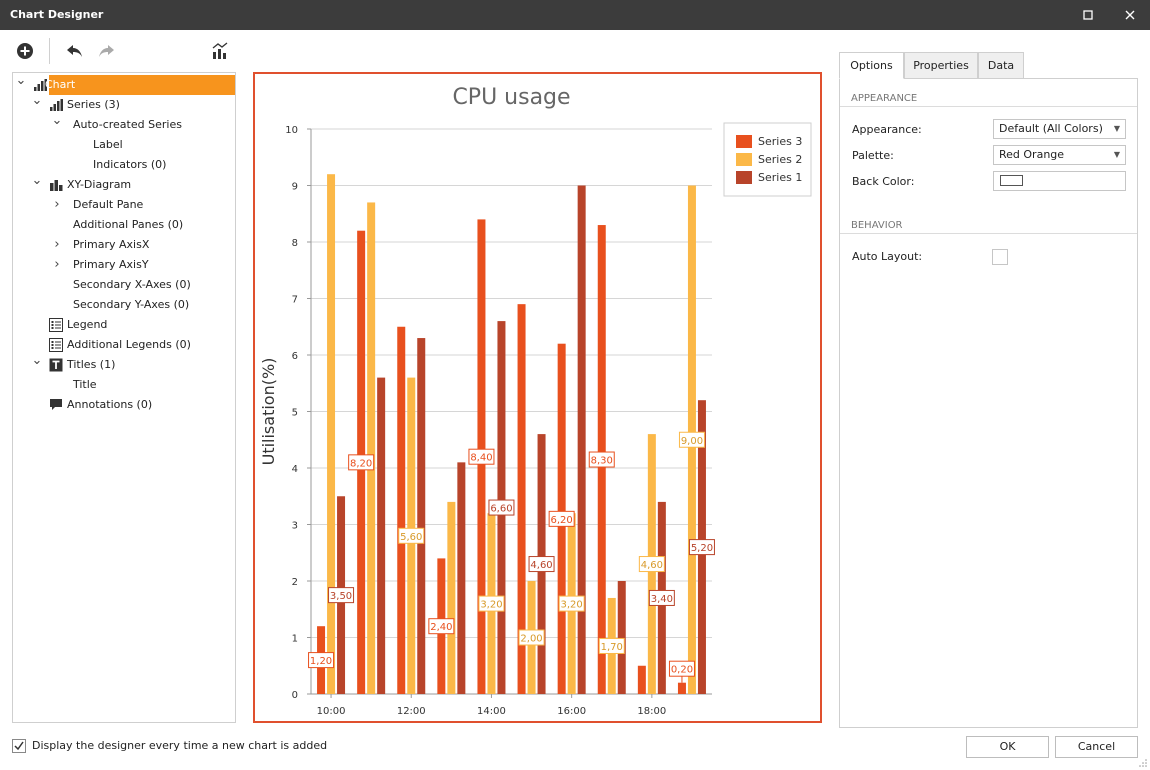 The height and width of the screenshot is (770, 1150). I want to click on data-label: 3,20, so click(491, 605).